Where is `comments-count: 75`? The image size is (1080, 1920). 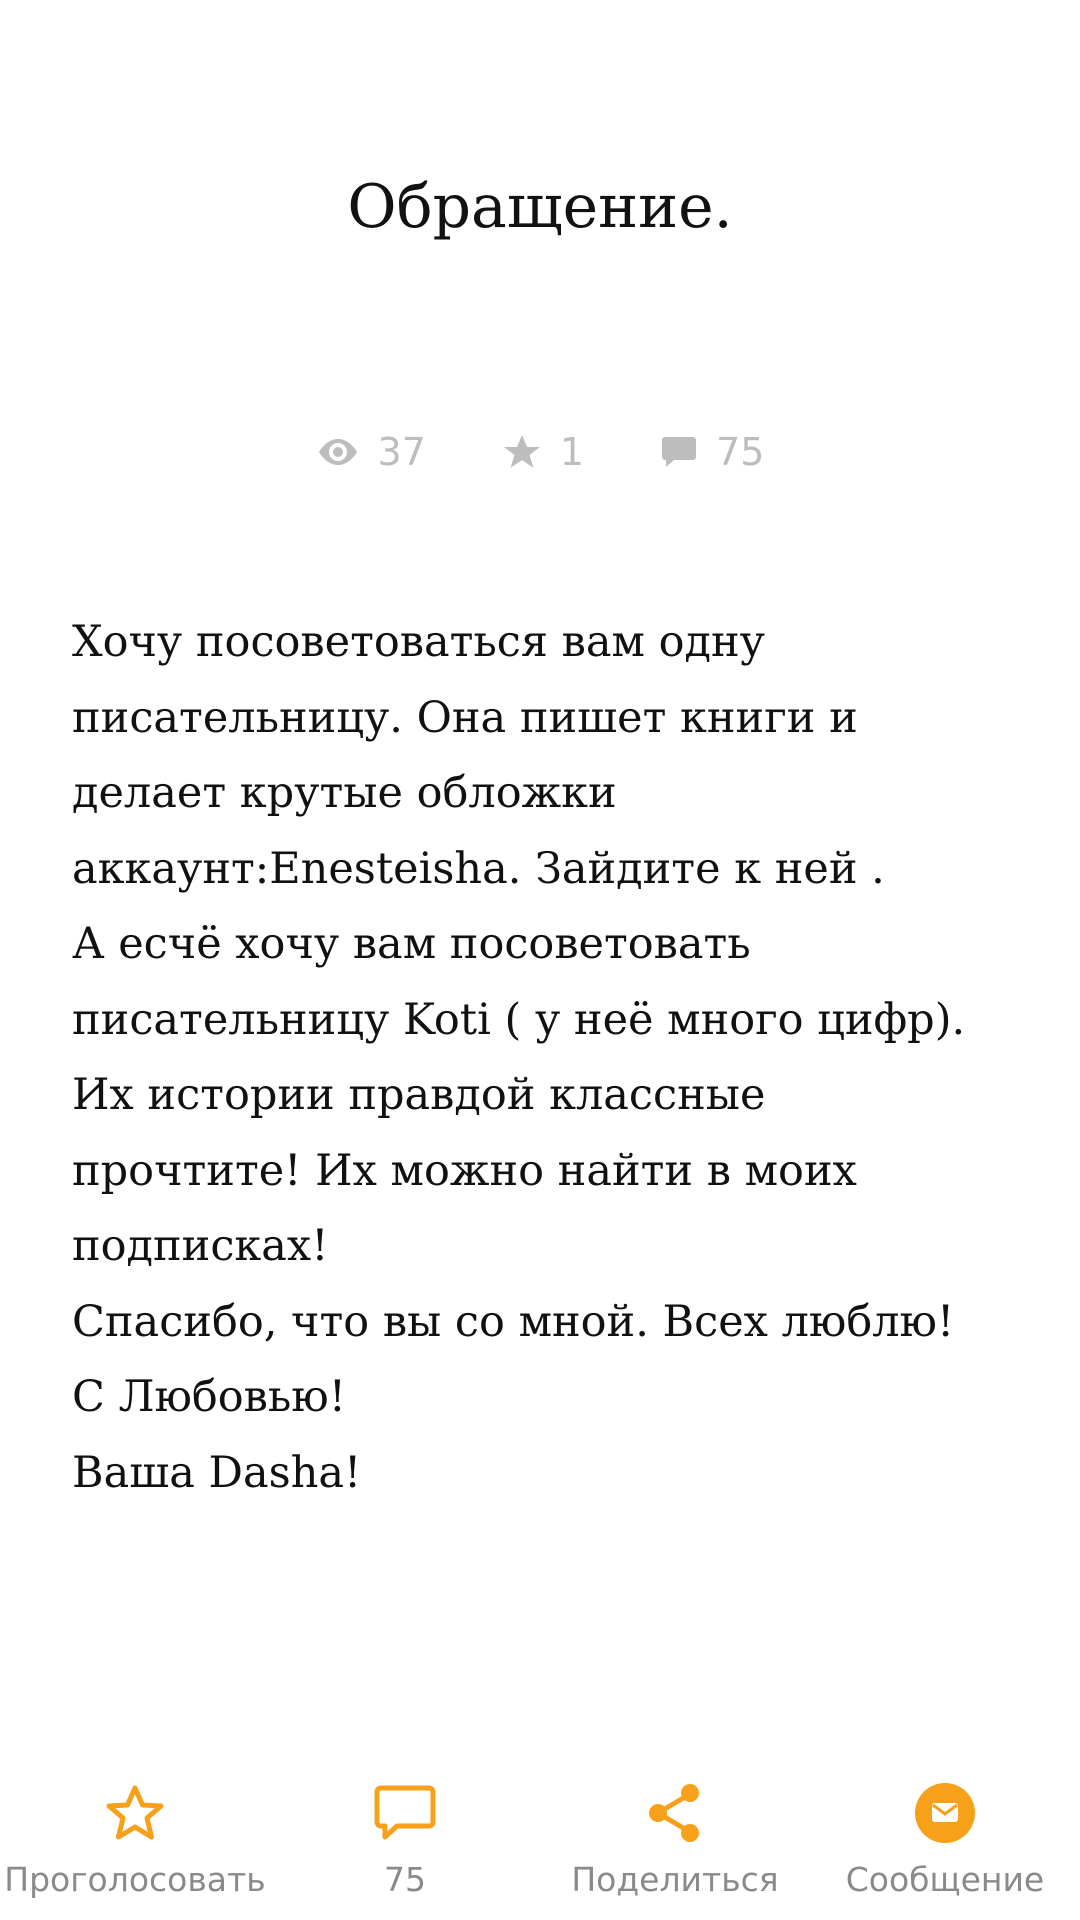
comments-count: 75 is located at coordinates (740, 452).